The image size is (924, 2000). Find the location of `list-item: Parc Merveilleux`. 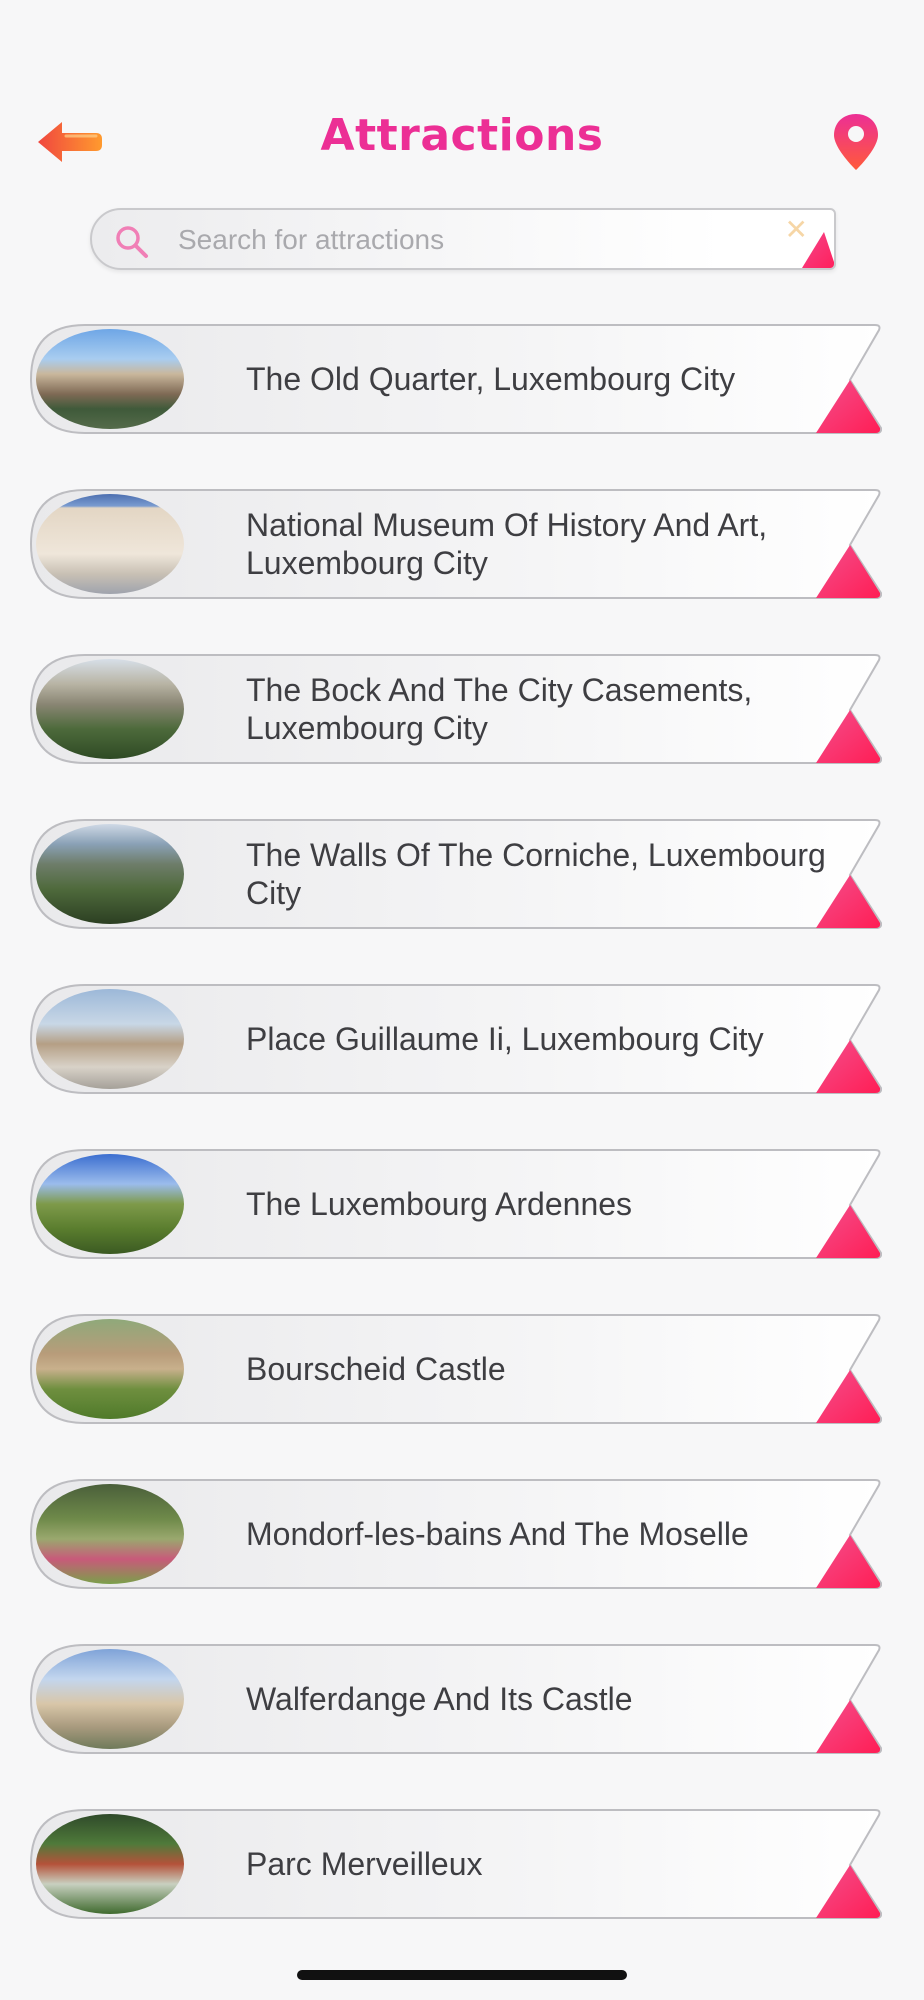

list-item: Parc Merveilleux is located at coordinates (456, 1864).